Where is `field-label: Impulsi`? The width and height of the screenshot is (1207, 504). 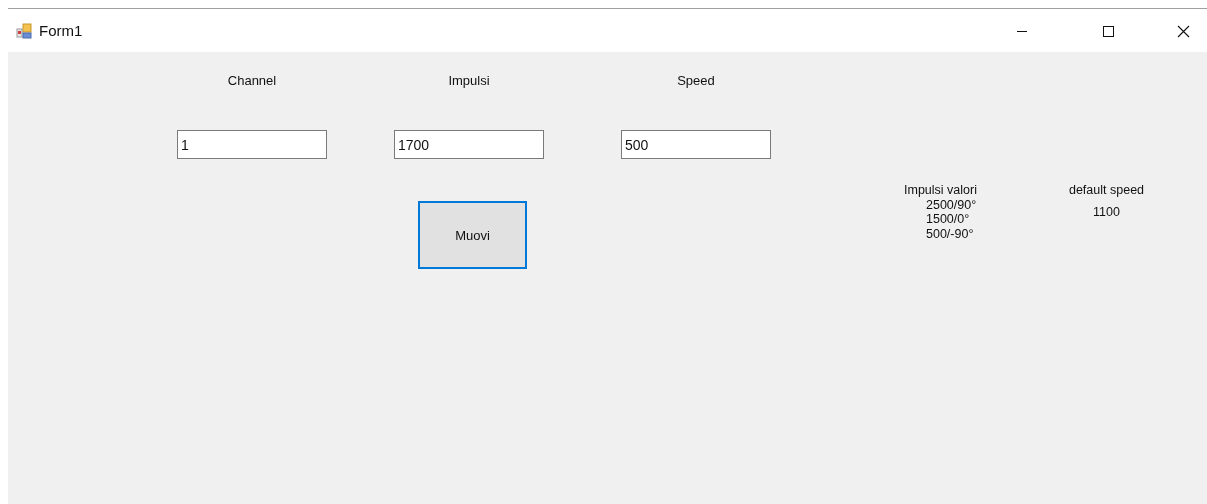
field-label: Impulsi is located at coordinates (469, 80).